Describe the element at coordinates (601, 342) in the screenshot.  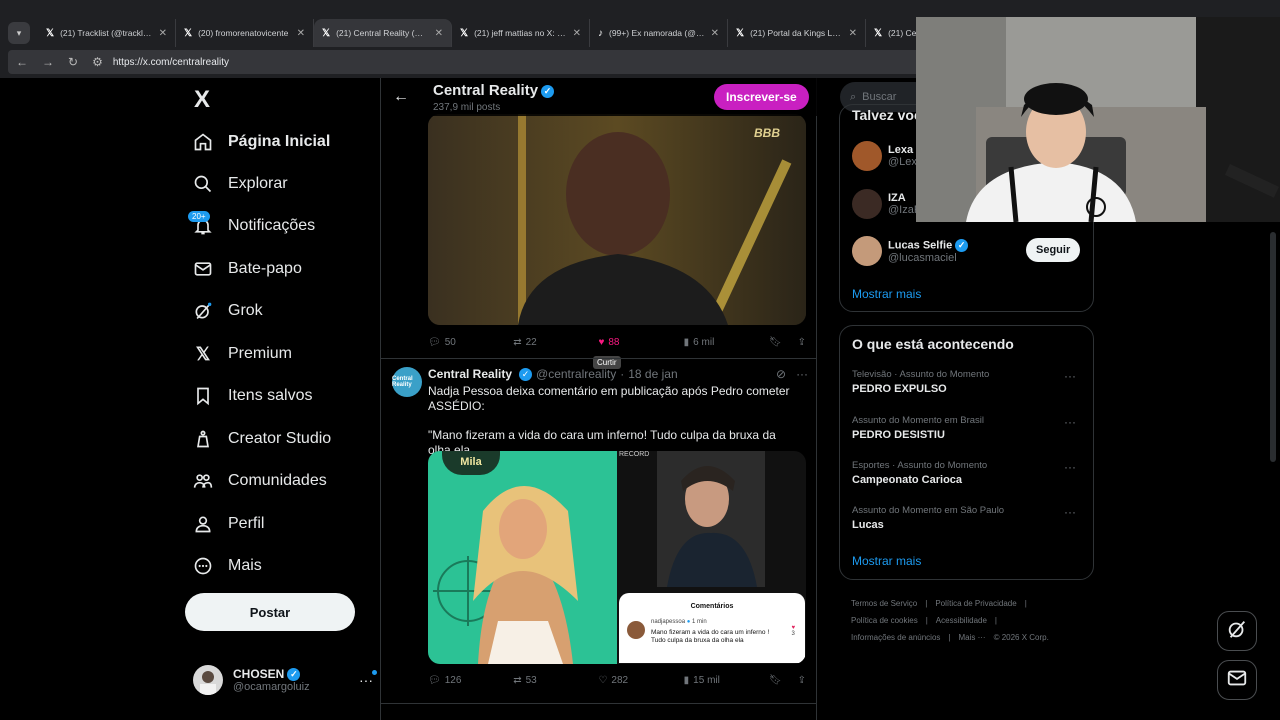
I see `heart-icon: ♥` at that location.